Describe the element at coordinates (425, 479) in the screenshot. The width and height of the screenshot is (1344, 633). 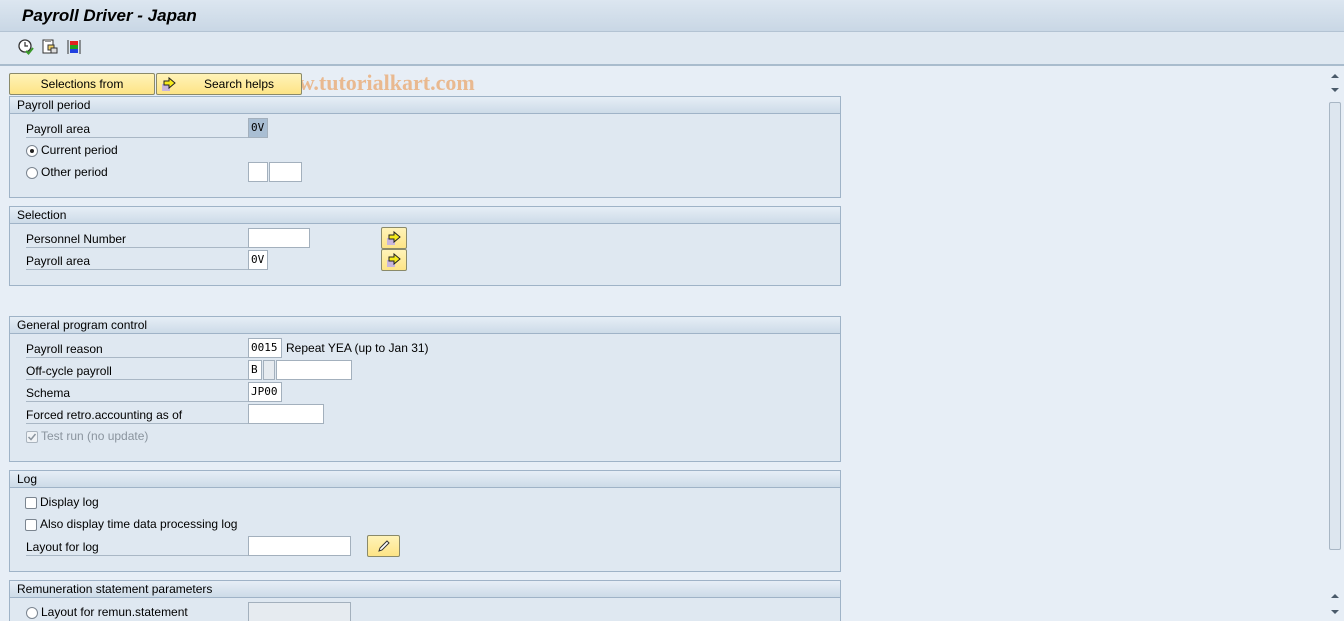
I see `log-title: Log` at that location.